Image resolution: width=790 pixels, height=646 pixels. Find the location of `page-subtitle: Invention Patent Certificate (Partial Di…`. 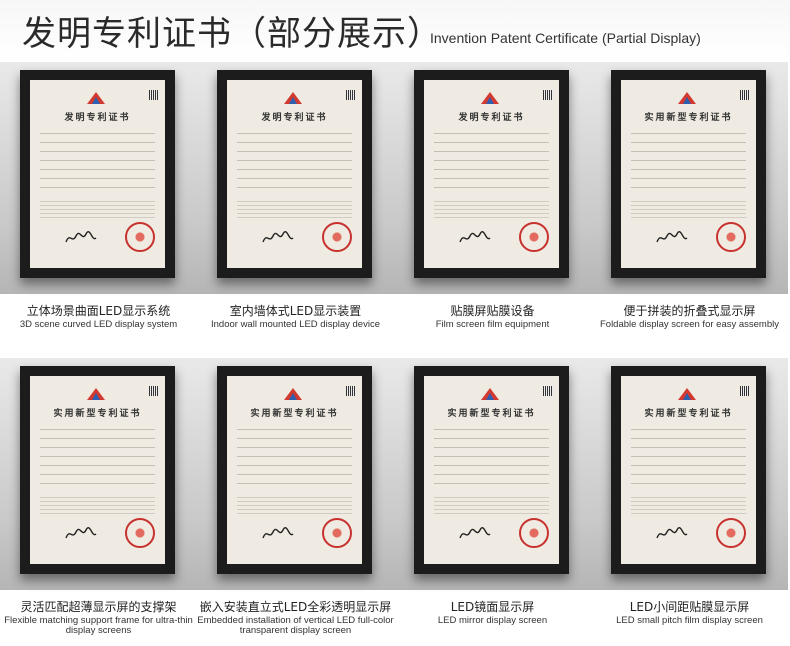

page-subtitle: Invention Patent Certificate (Partial Di… is located at coordinates (565, 38).